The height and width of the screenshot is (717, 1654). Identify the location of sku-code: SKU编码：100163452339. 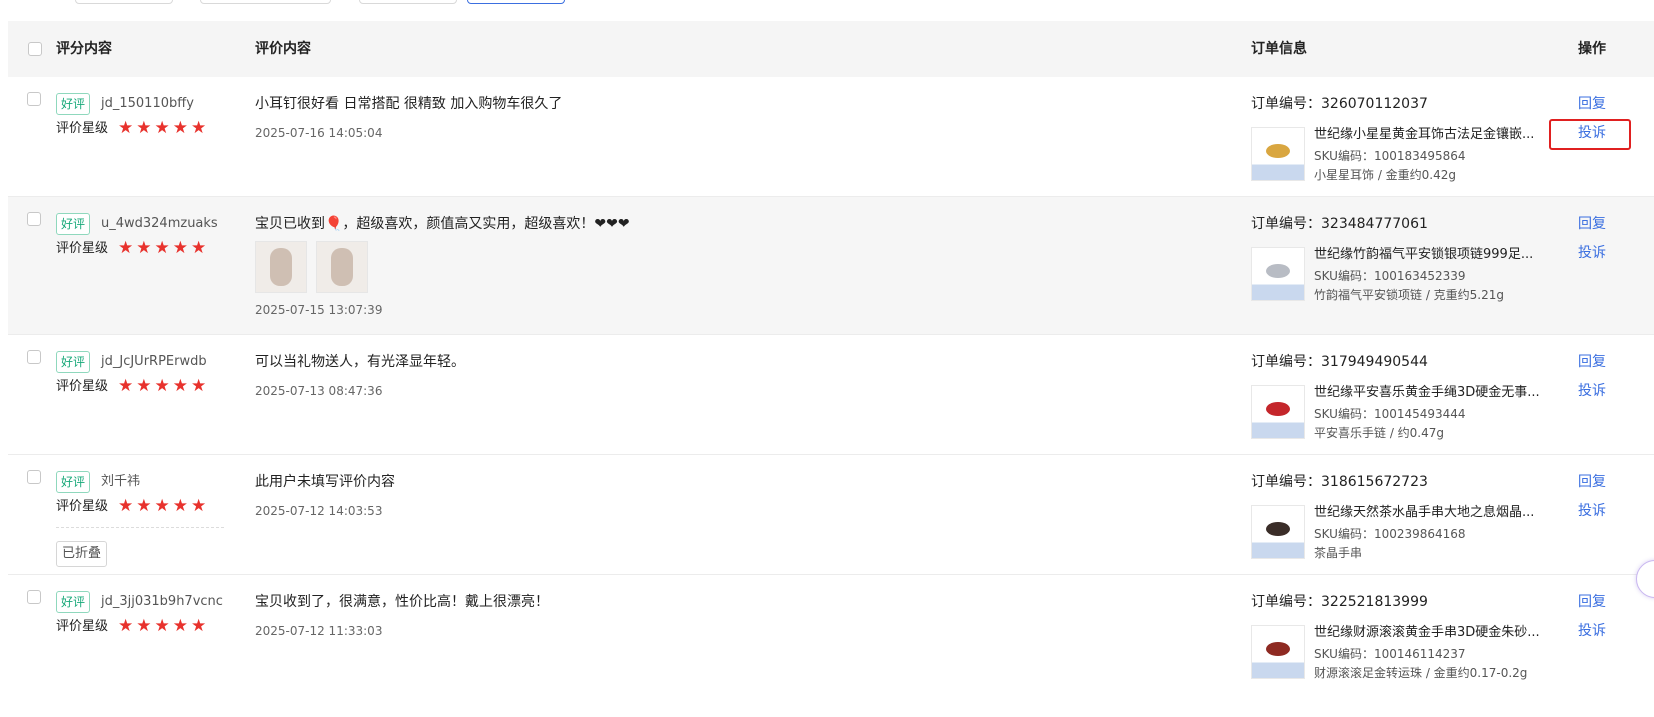
(1390, 276).